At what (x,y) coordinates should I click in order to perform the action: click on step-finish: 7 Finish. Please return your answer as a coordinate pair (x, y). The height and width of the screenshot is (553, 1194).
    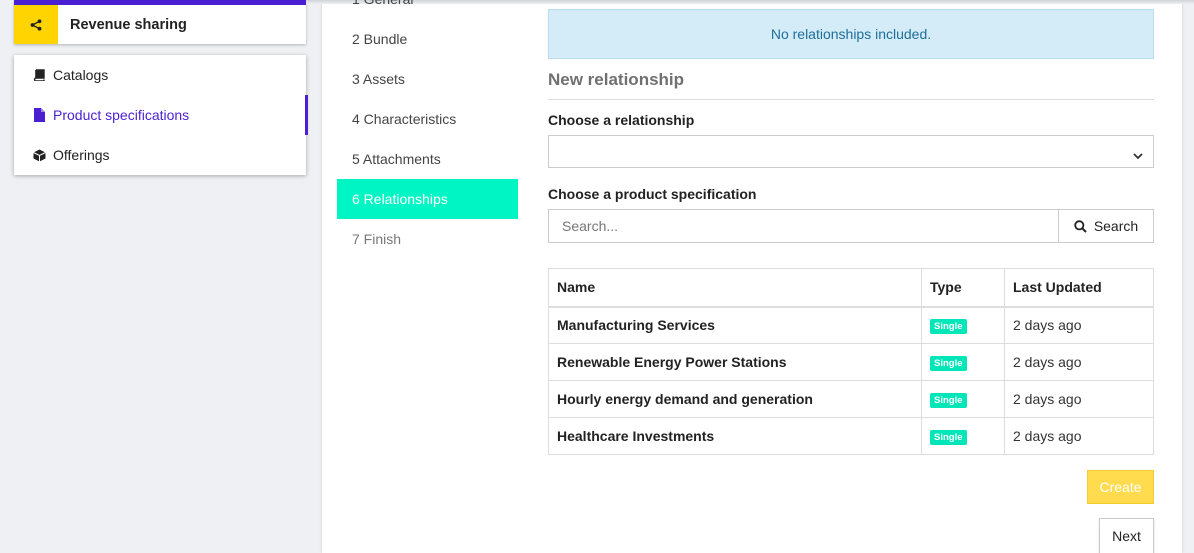
    Looking at the image, I should click on (377, 239).